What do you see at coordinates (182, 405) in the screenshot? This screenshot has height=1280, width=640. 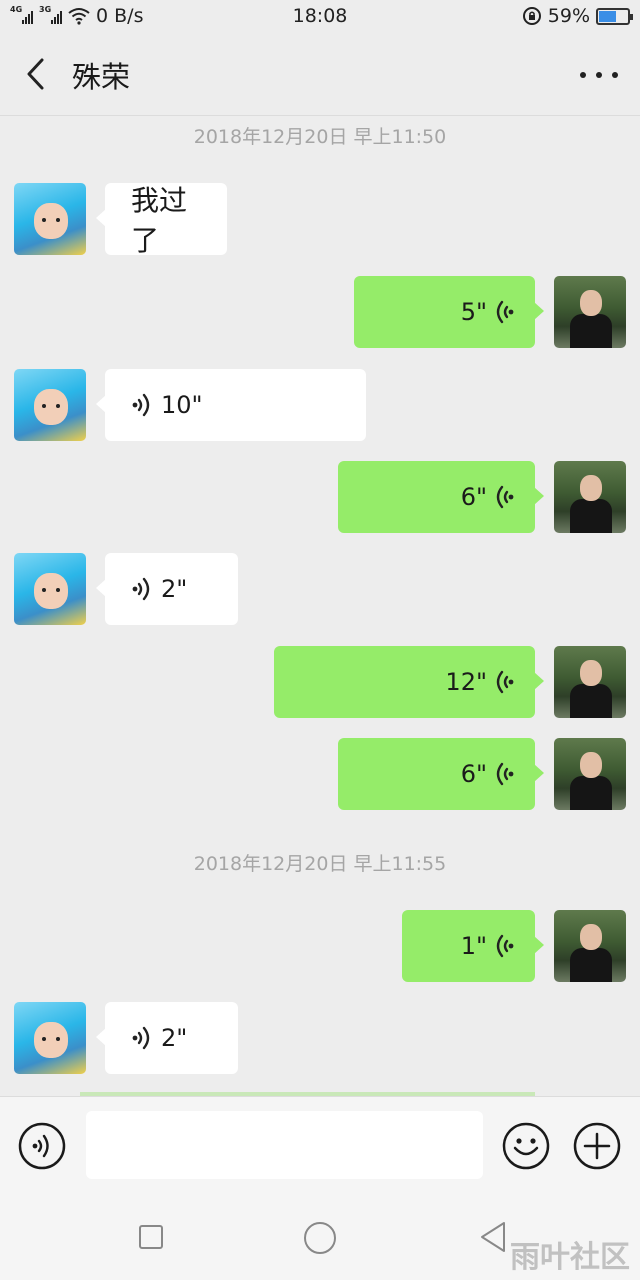 I see `voice-duration: 10"` at bounding box center [182, 405].